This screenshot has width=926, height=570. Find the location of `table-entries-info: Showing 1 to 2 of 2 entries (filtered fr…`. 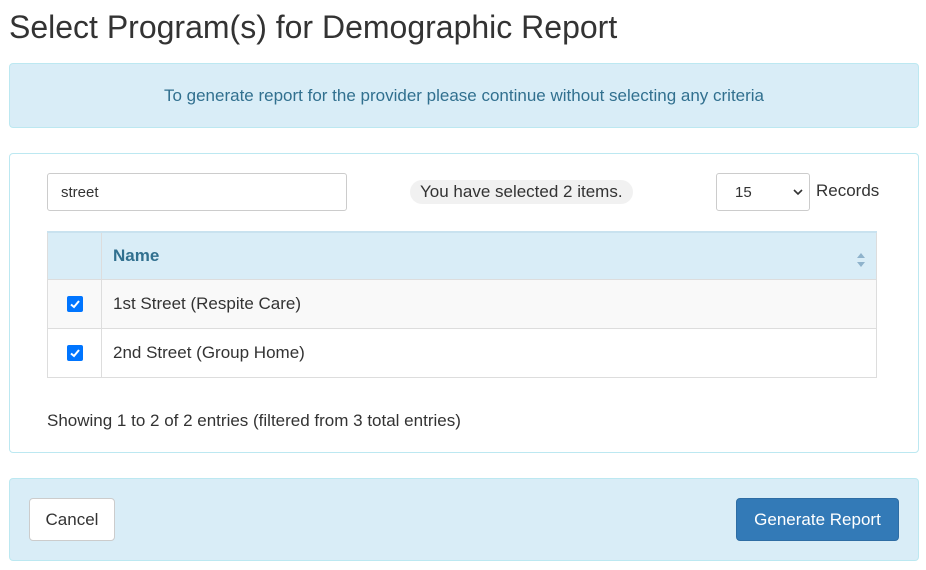

table-entries-info: Showing 1 to 2 of 2 entries (filtered fr… is located at coordinates (254, 420).